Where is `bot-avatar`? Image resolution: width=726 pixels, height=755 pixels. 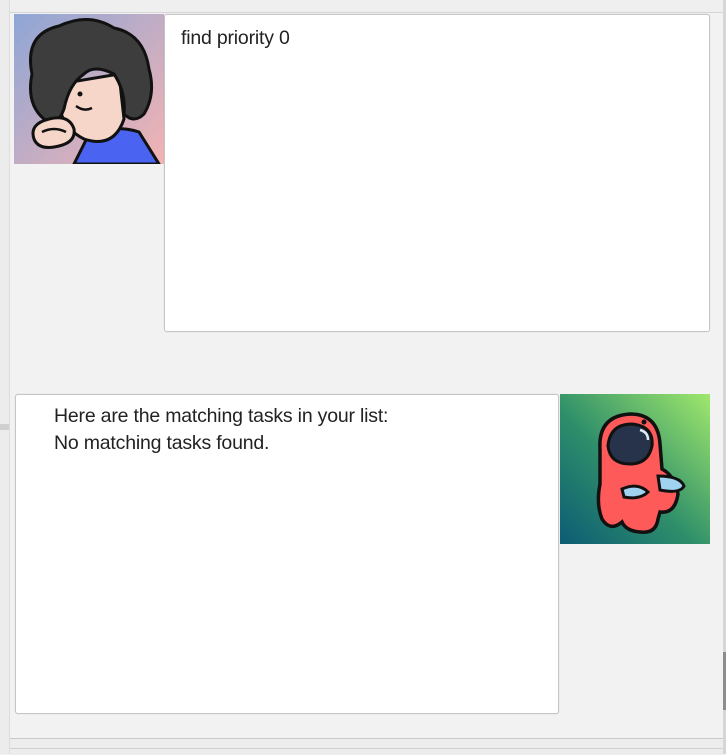
bot-avatar is located at coordinates (635, 469).